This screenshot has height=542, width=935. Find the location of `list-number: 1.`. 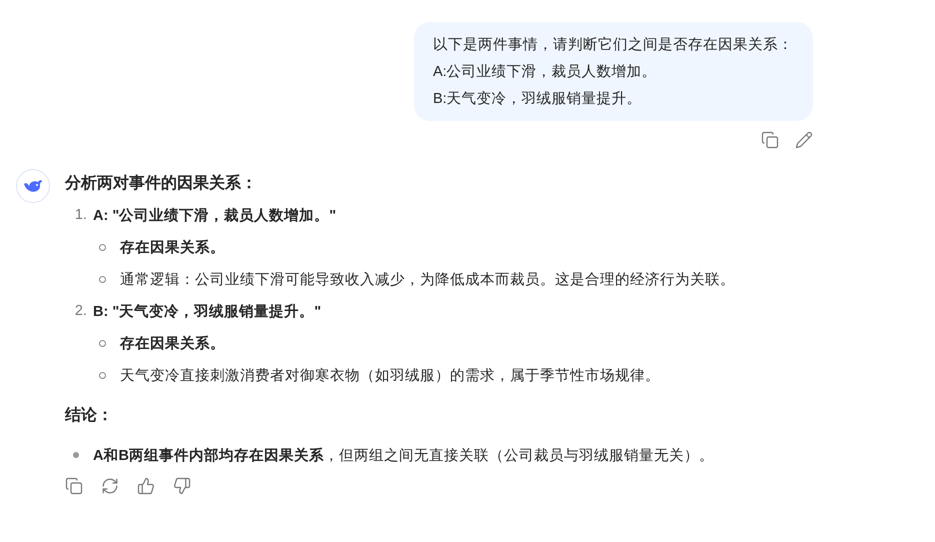

list-number: 1. is located at coordinates (80, 215).